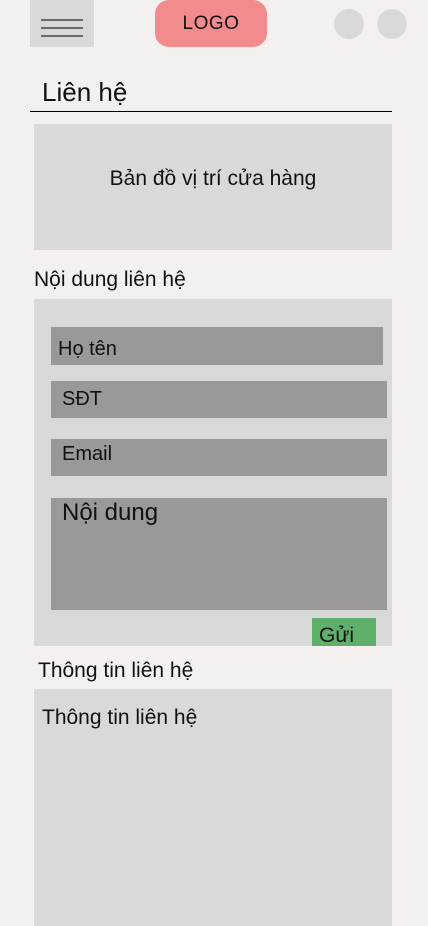  Describe the element at coordinates (219, 554) in the screenshot. I see `message-textarea: Nội dung` at that location.